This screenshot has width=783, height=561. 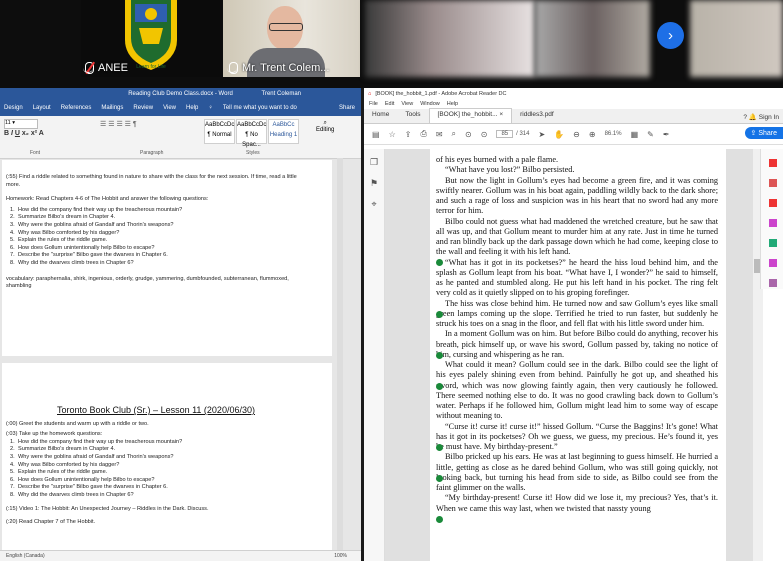 What do you see at coordinates (439, 134) in the screenshot?
I see `envelope-icon: ✉` at bounding box center [439, 134].